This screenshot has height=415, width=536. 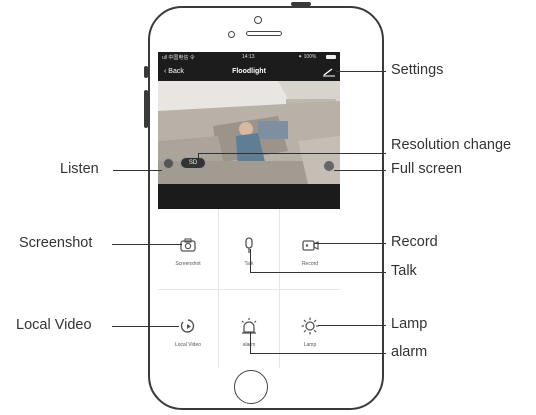 What do you see at coordinates (360, 170) in the screenshot?
I see `callout-line-fullscreen` at bounding box center [360, 170].